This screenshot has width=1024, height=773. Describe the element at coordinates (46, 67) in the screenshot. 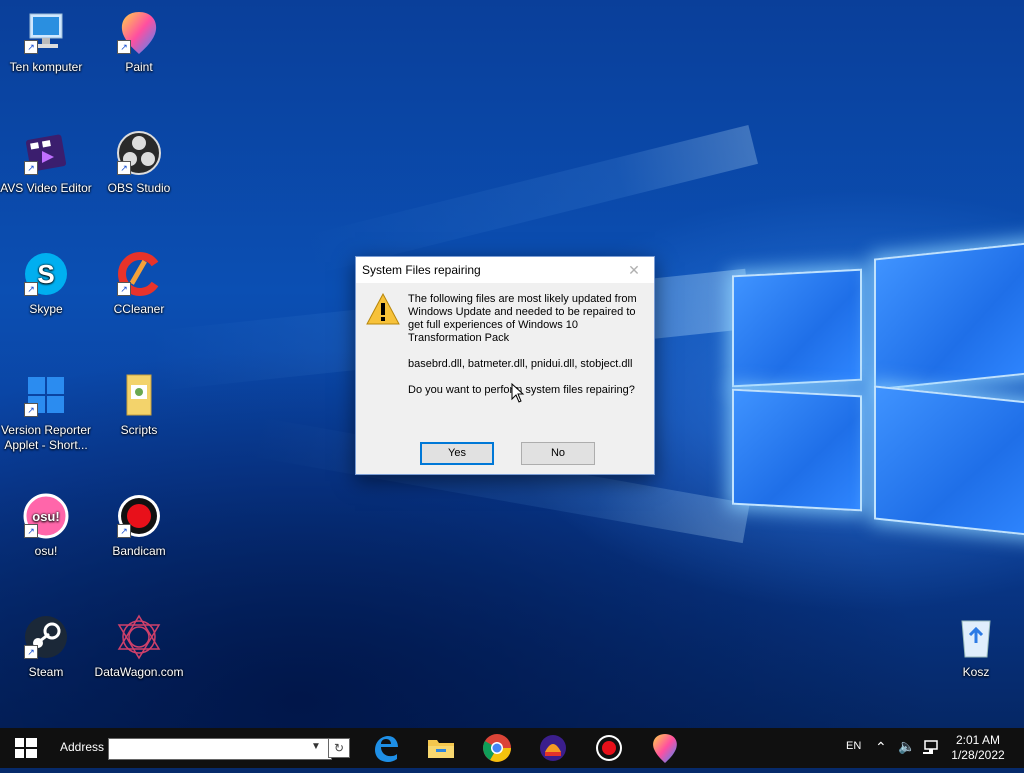

I see `desktop-icon-label: Ten komputer` at that location.